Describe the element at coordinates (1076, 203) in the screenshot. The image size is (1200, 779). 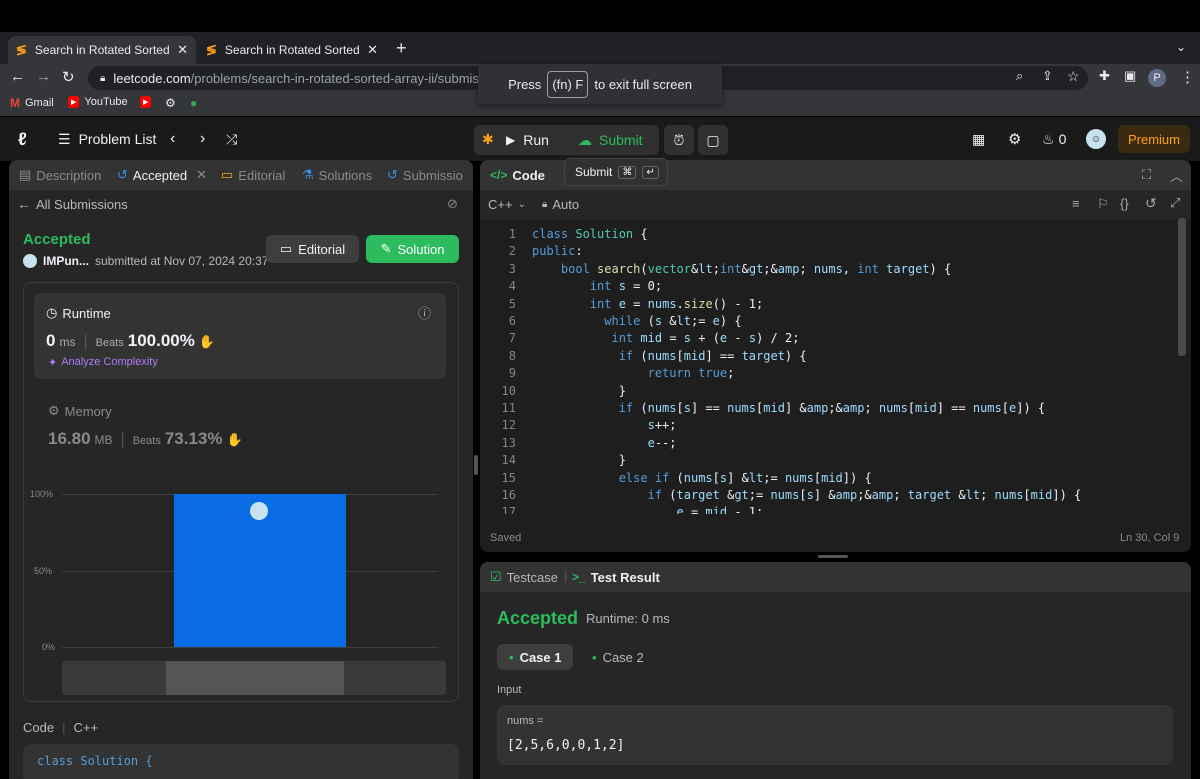
I see `format-icon: ≡` at that location.